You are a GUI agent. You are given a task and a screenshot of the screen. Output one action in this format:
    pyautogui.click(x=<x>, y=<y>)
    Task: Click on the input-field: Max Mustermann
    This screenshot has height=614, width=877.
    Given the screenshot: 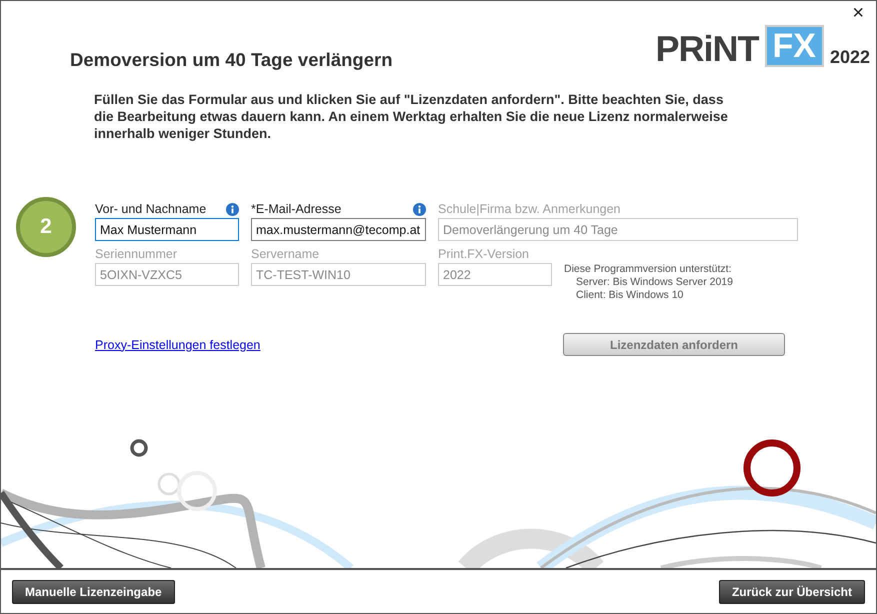 What is the action you would take?
    pyautogui.click(x=167, y=229)
    